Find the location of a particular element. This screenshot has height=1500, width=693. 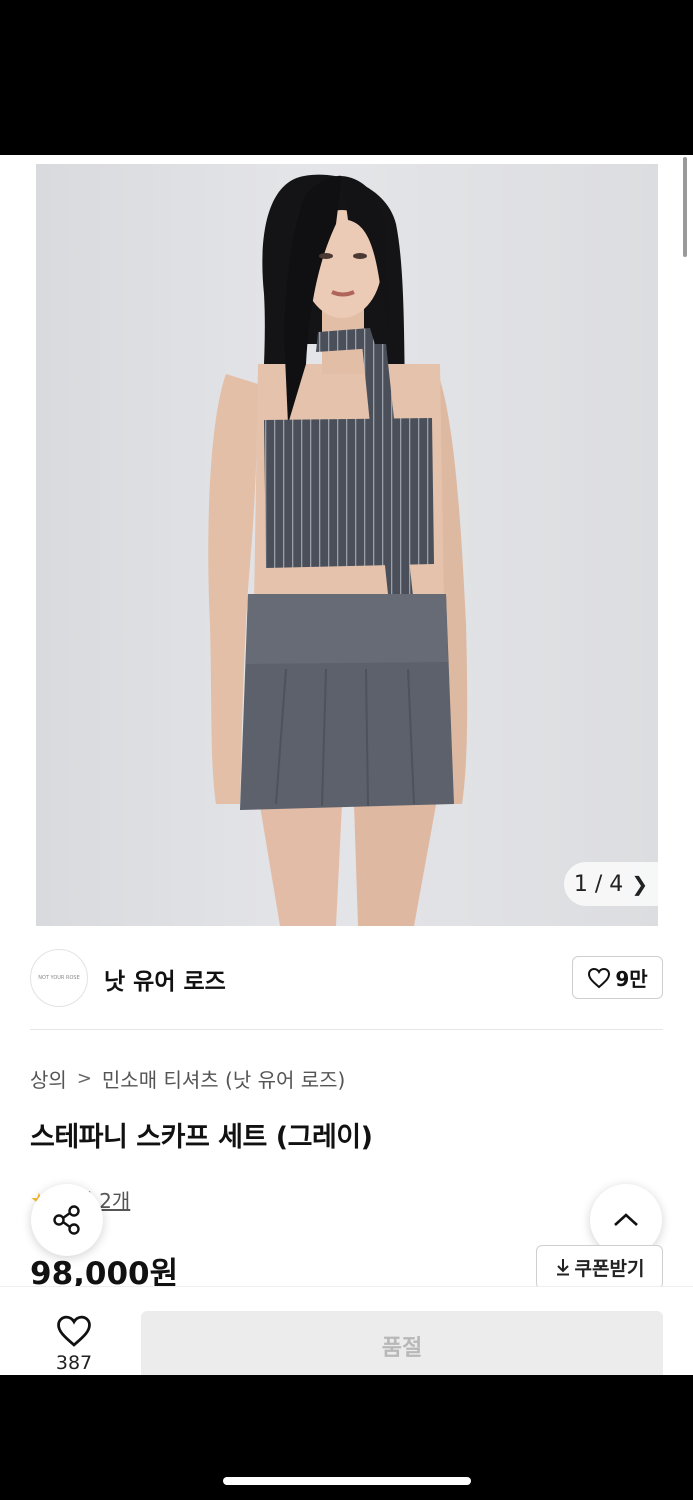

chevron-up-icon is located at coordinates (626, 1219).